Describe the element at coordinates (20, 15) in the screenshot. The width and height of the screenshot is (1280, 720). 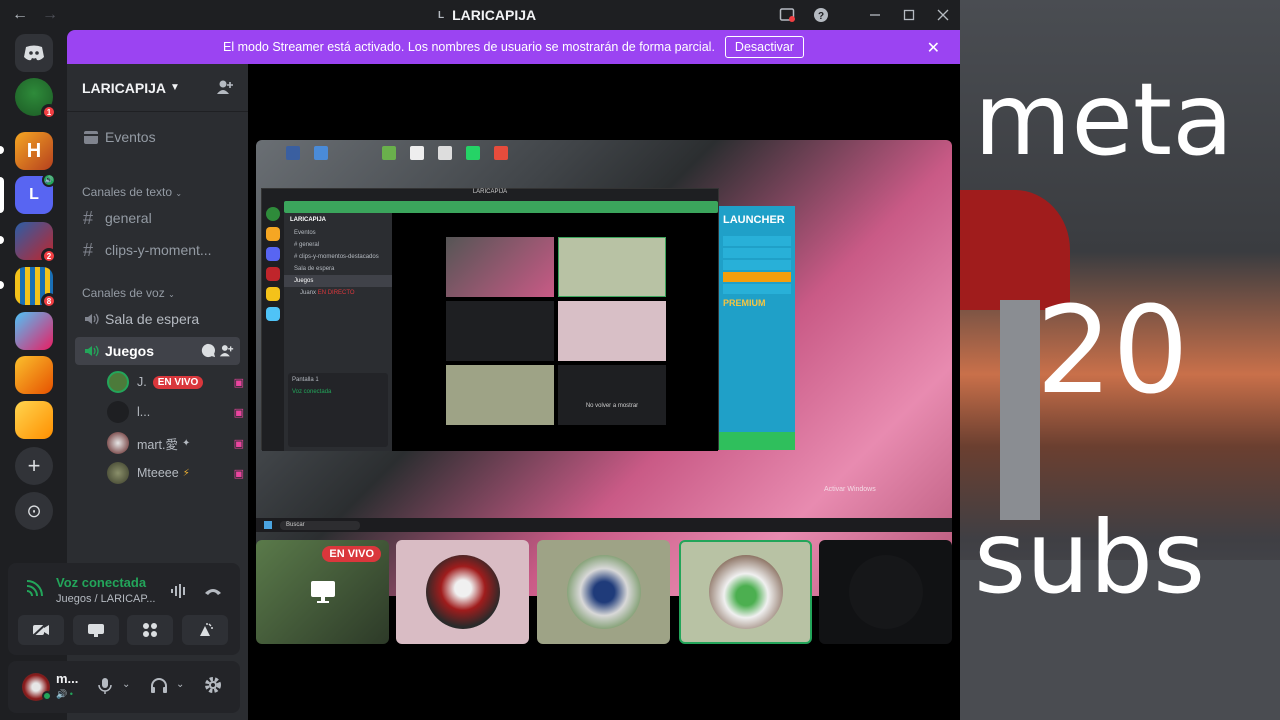
I see `back-arrow-icon: ←` at that location.